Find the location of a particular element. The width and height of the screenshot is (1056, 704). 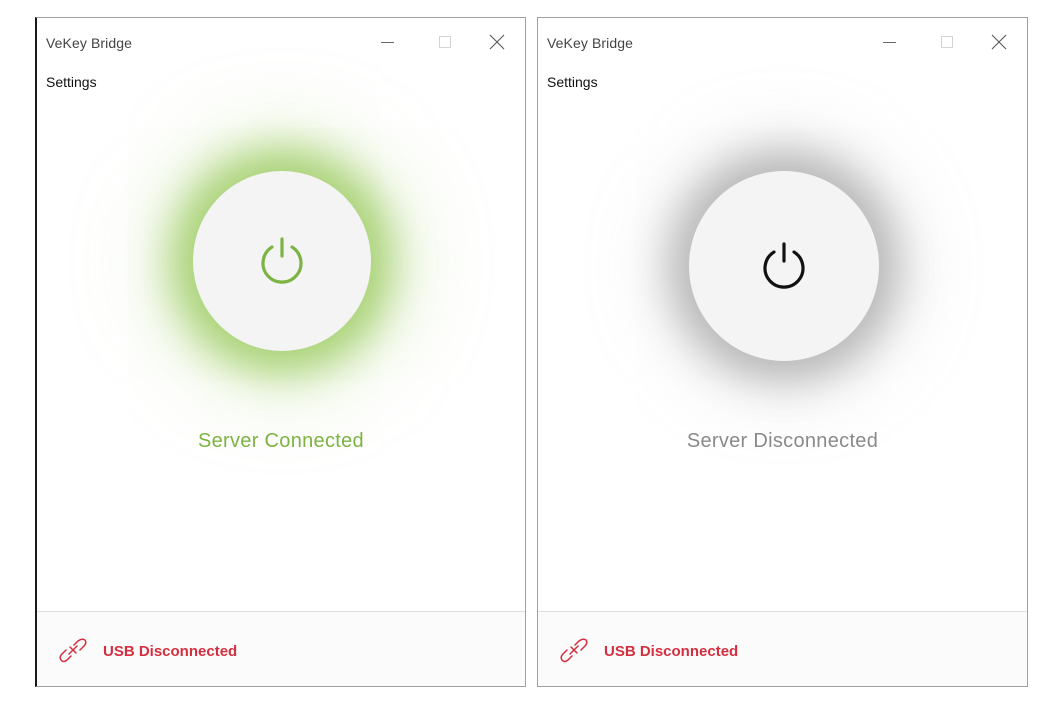

server-status: Server Disconnected is located at coordinates (782, 441).